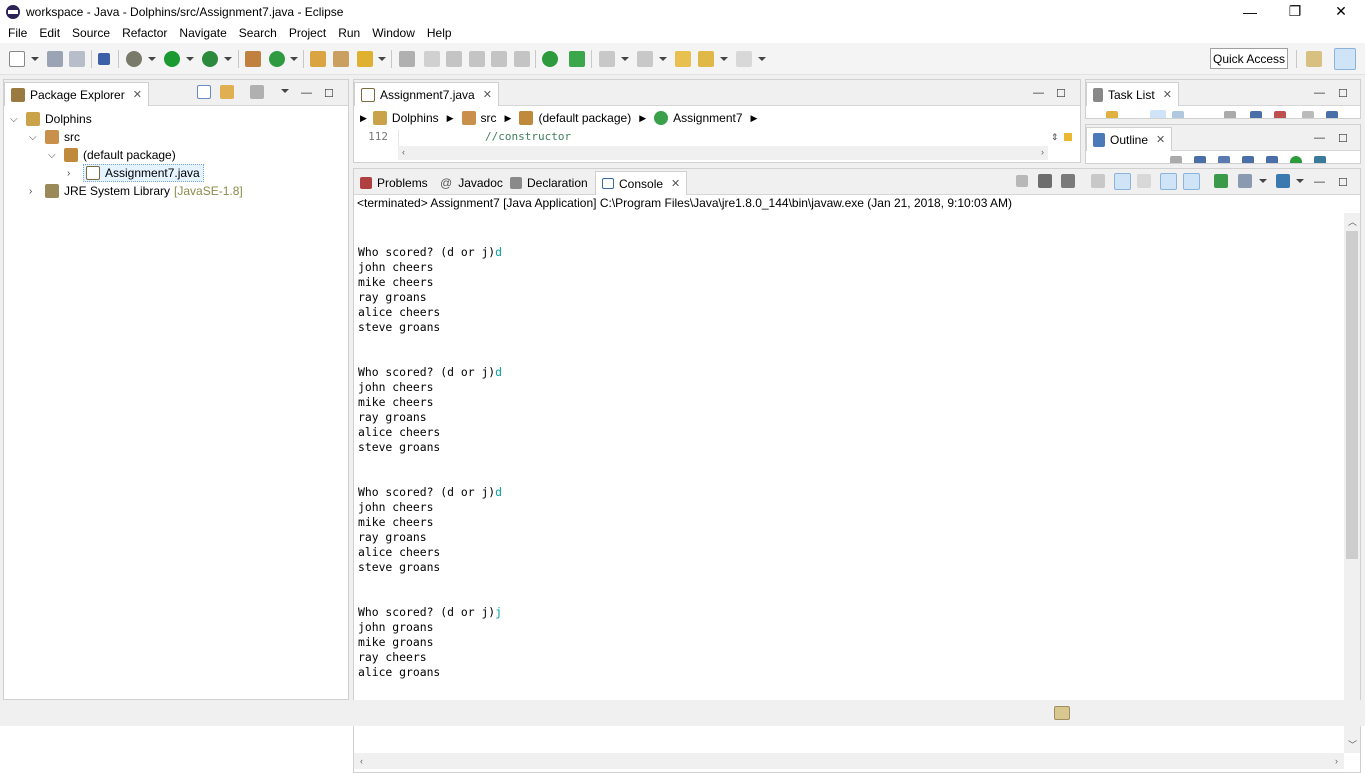  I want to click on run-icon, so click(172, 59).